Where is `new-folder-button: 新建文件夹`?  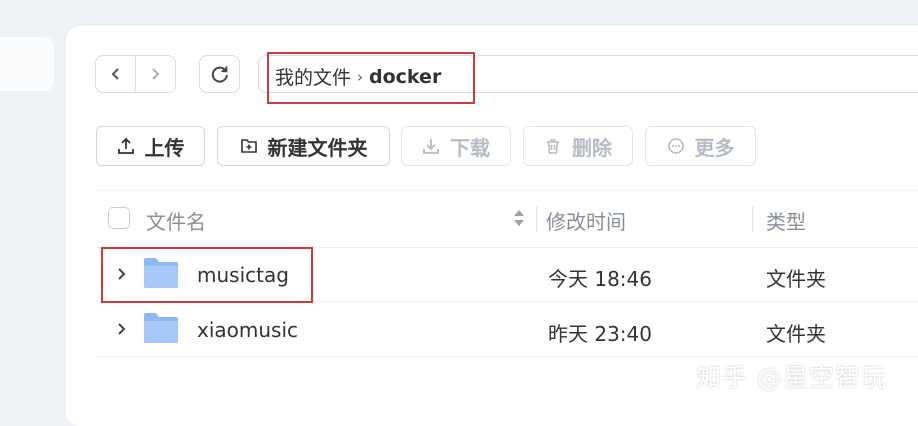 new-folder-button: 新建文件夹 is located at coordinates (303, 146).